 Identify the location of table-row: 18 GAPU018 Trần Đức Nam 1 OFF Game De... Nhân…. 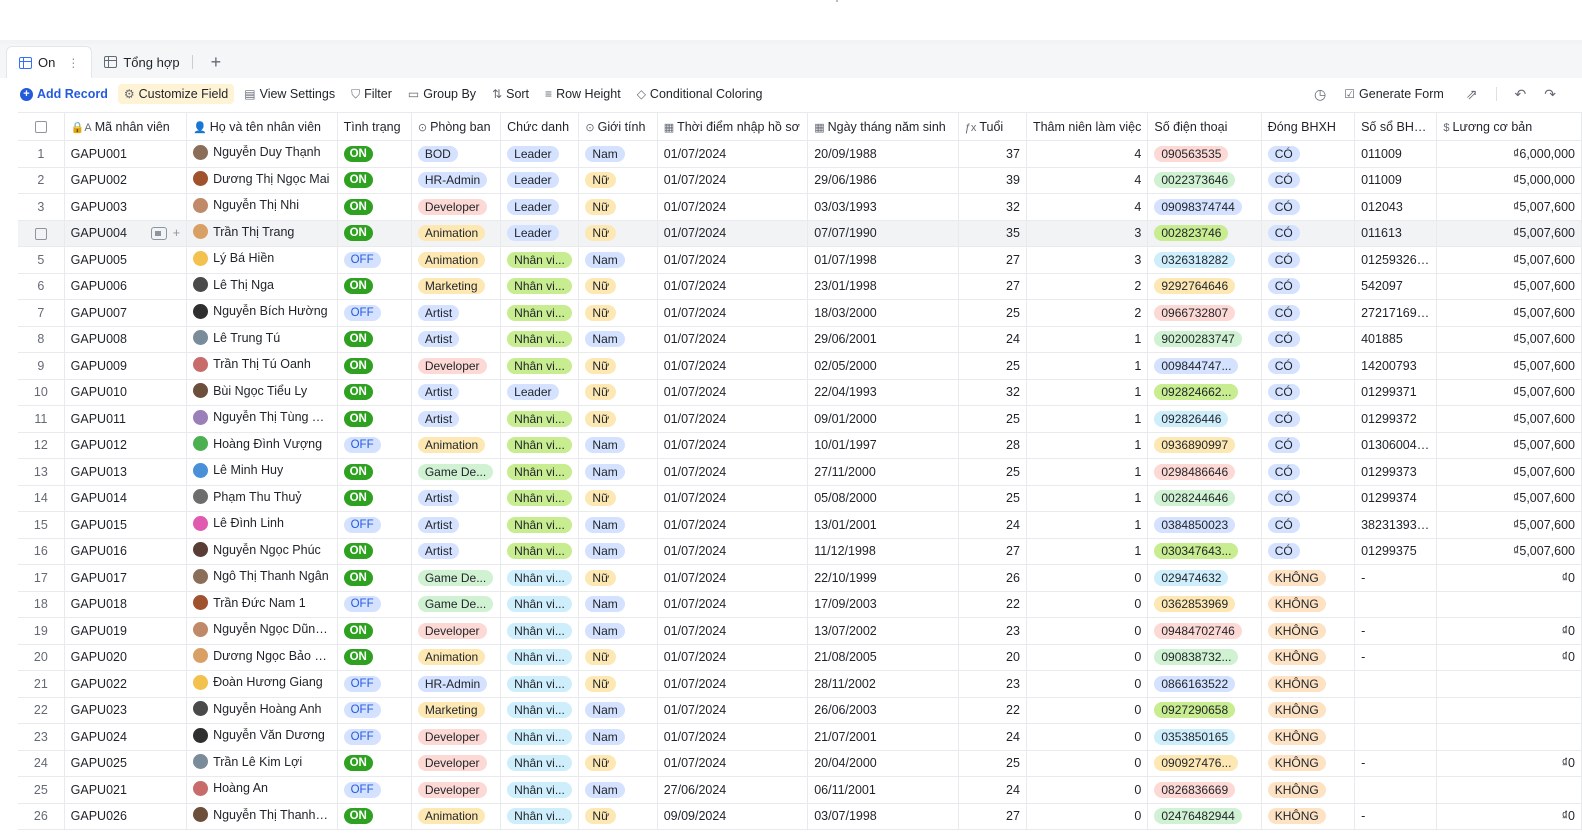
(800, 604).